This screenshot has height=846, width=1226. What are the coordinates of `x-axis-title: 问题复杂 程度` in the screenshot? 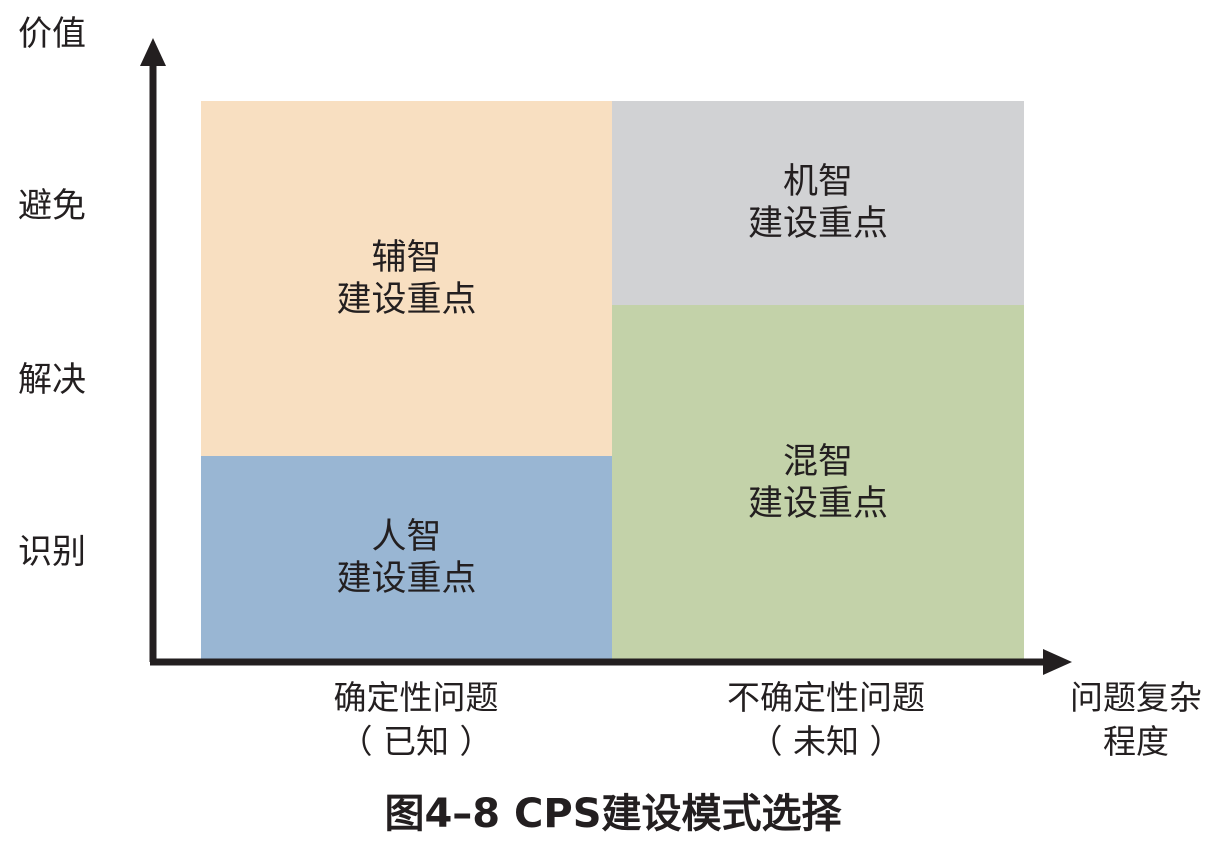 It's located at (1136, 720).